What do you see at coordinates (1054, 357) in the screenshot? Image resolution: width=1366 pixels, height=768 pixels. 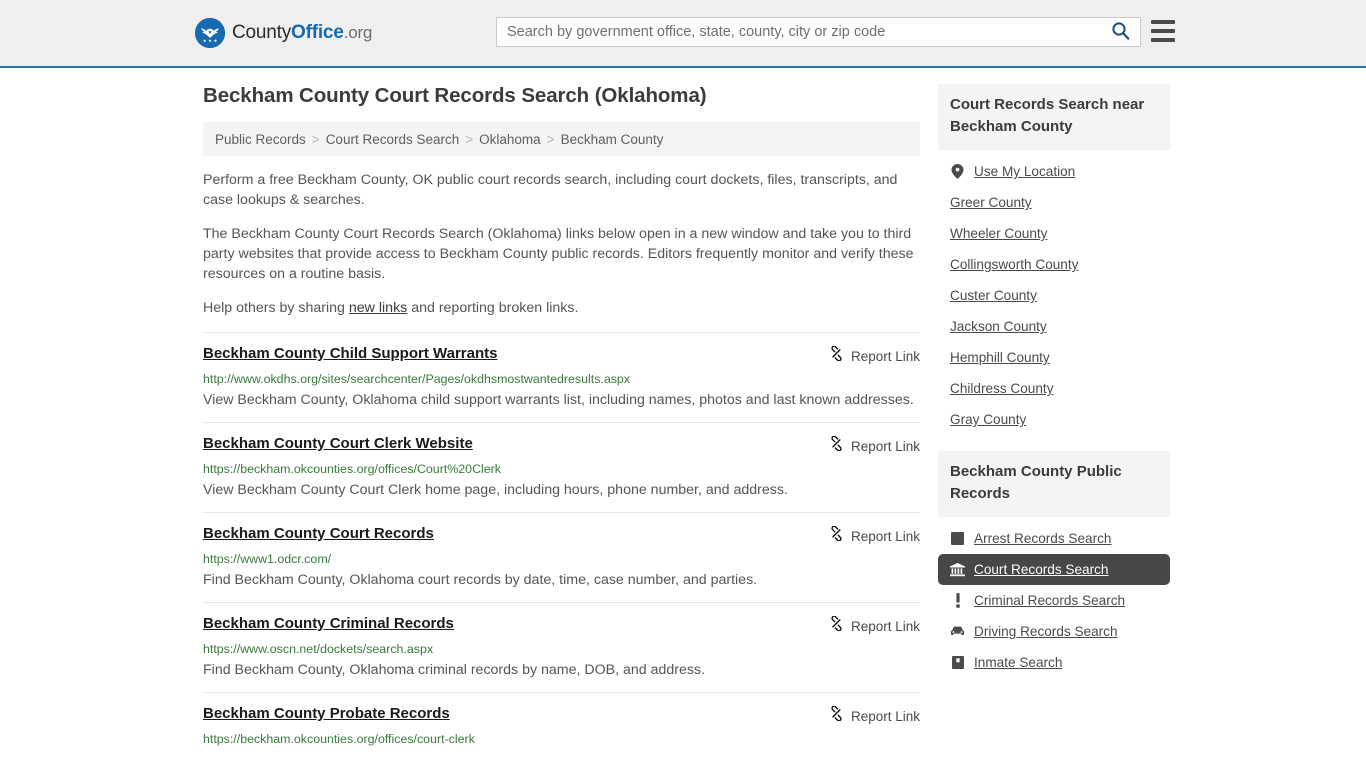 I see `nearby-item-hemphill-county: Hemphill County` at bounding box center [1054, 357].